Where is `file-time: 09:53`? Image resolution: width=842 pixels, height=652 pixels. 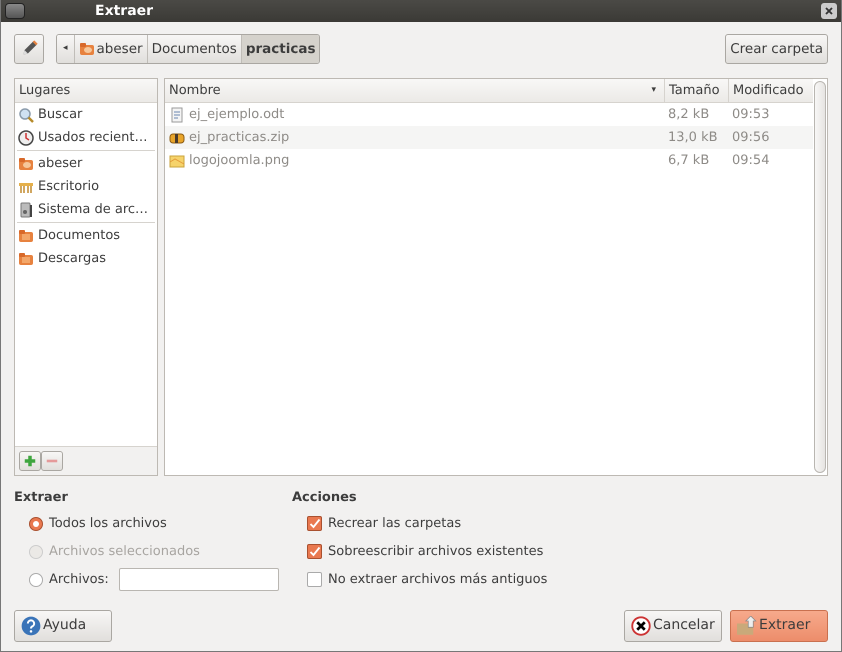 file-time: 09:53 is located at coordinates (751, 114).